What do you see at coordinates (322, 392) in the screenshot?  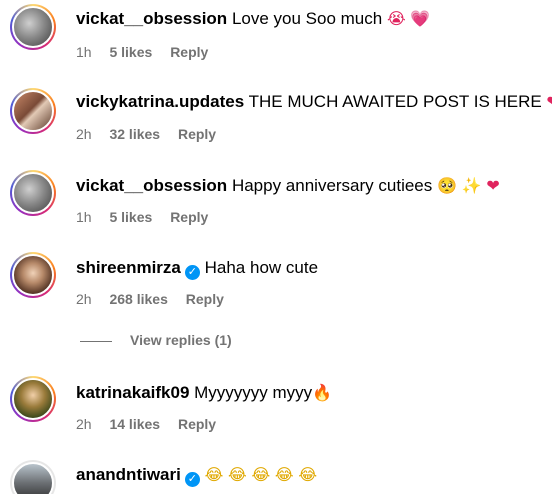 I see `fire-emoji: 🔥` at bounding box center [322, 392].